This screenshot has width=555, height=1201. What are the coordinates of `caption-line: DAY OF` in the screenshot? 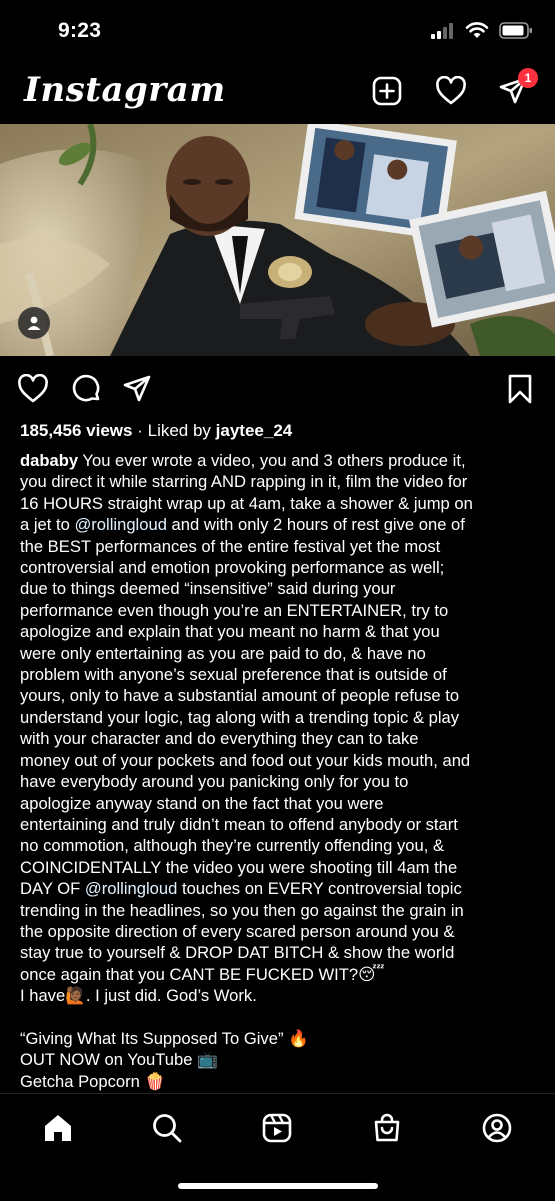 It's located at (52, 889).